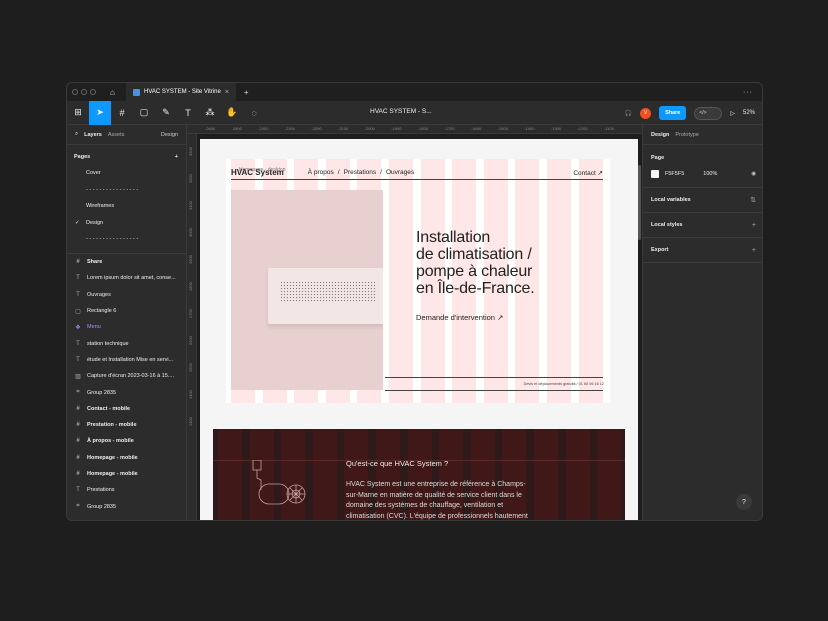 The height and width of the screenshot is (621, 828). Describe the element at coordinates (77, 222) in the screenshot. I see `check-icon: ✓` at that location.